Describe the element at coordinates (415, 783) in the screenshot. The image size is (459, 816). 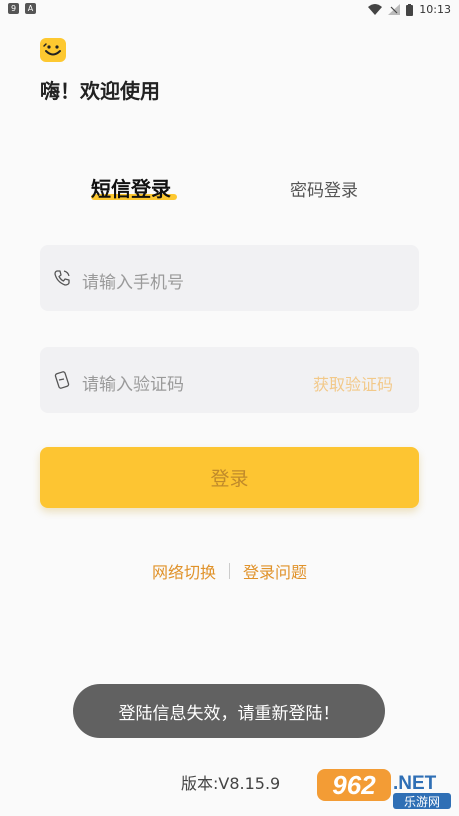
I see `watermark-suffix: .NET` at that location.